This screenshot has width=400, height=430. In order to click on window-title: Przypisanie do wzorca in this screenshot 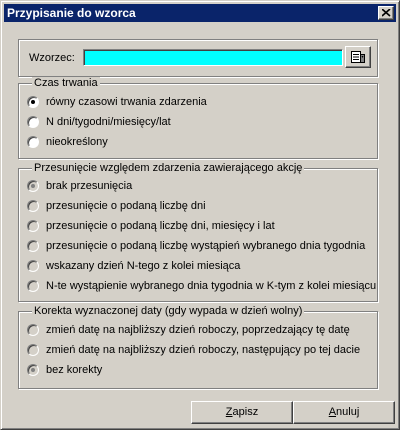, I will do `click(71, 13)`.